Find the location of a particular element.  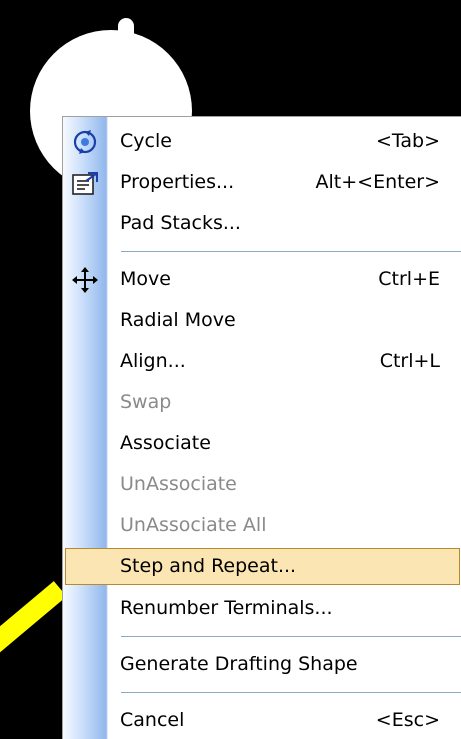

menu-item-unassociate-all: UnAssociate All is located at coordinates (262, 525).